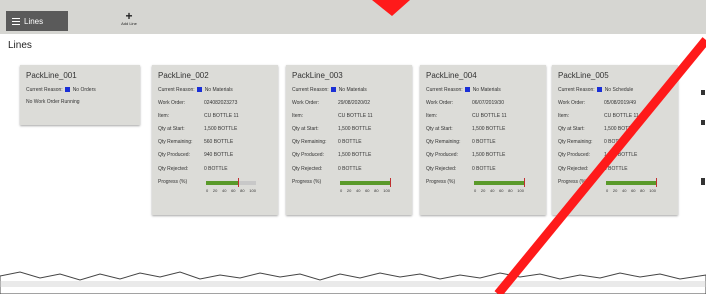 The image size is (706, 294). What do you see at coordinates (616, 169) in the screenshot?
I see `qty-rejected-value: 0 BOTTLE` at bounding box center [616, 169].